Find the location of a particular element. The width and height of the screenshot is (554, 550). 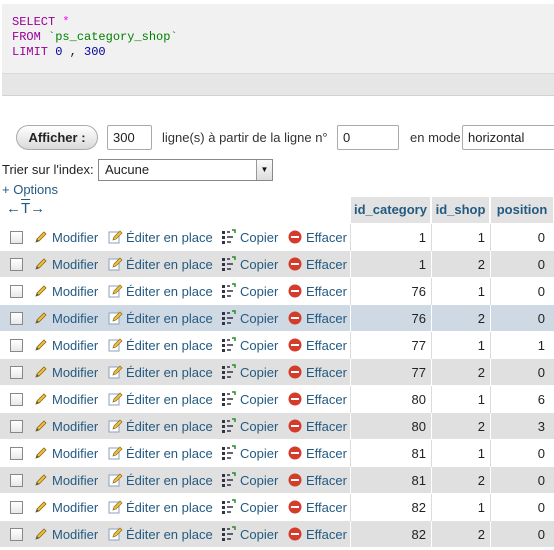

table-row: Modifier Éditer en place Copier Effacer 81 2 0 is located at coordinates (277, 480).